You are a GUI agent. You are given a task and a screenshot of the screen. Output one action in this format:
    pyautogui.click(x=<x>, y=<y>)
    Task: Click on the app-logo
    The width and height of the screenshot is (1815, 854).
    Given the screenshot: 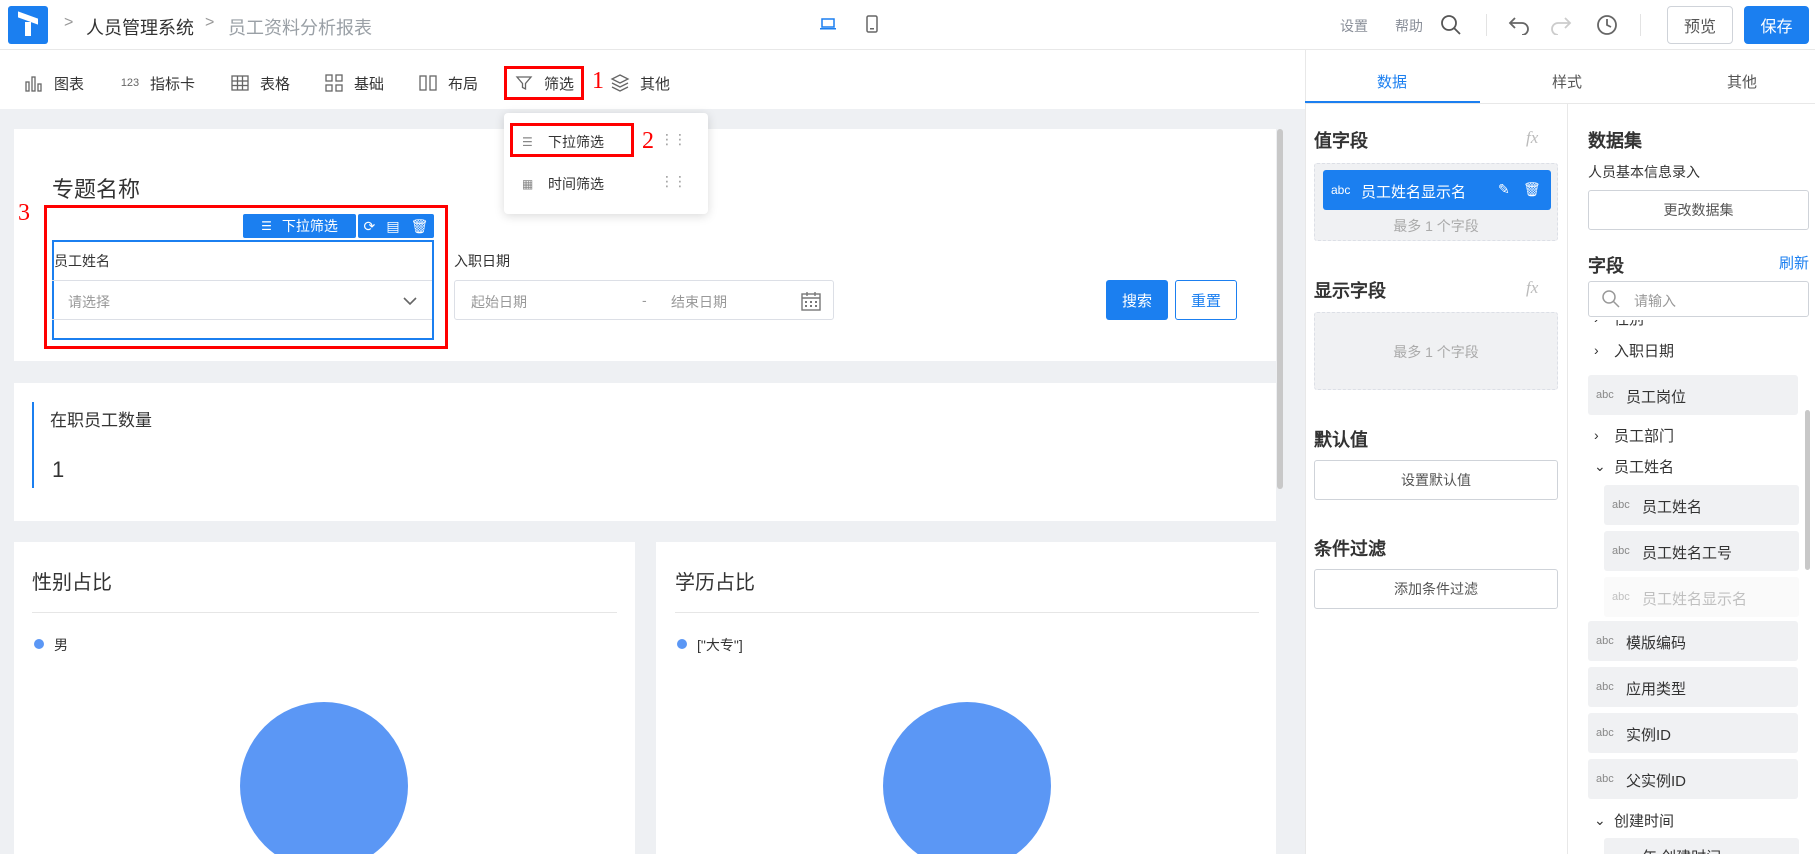 What is the action you would take?
    pyautogui.click(x=28, y=25)
    